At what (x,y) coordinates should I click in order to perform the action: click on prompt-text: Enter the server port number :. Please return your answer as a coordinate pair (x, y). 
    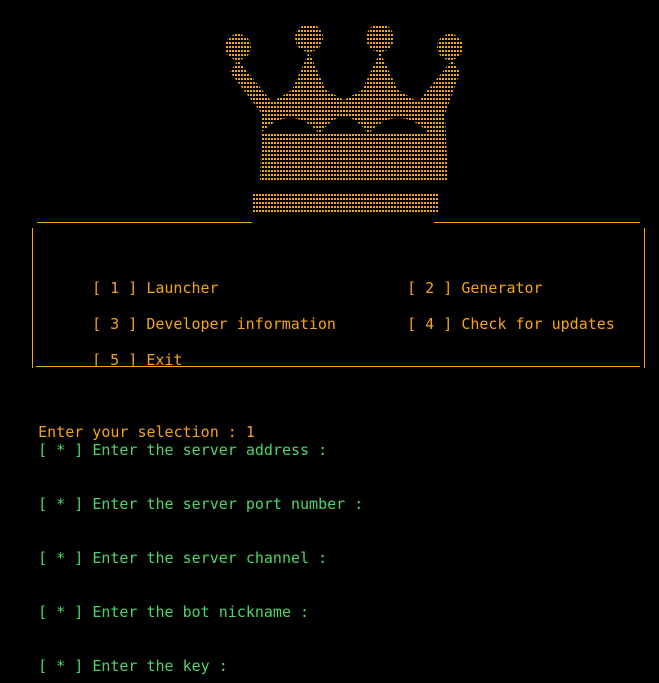
    Looking at the image, I should click on (228, 504).